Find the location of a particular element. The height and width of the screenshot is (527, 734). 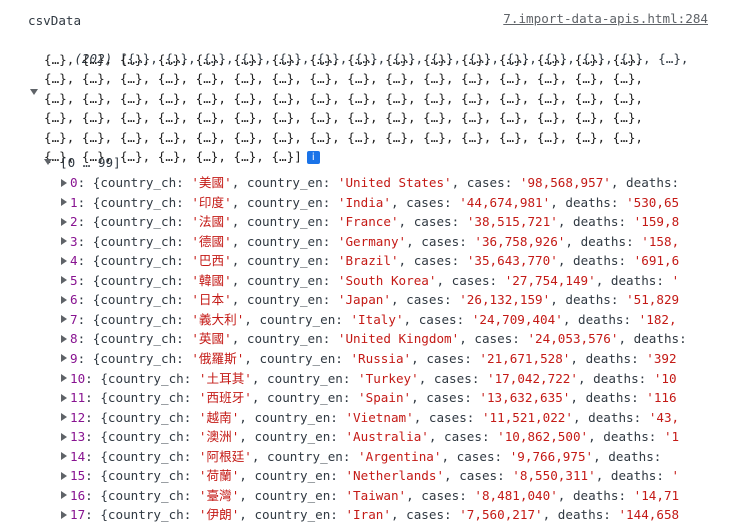

expand-collapse-caret-icon is located at coordinates (34, 92).